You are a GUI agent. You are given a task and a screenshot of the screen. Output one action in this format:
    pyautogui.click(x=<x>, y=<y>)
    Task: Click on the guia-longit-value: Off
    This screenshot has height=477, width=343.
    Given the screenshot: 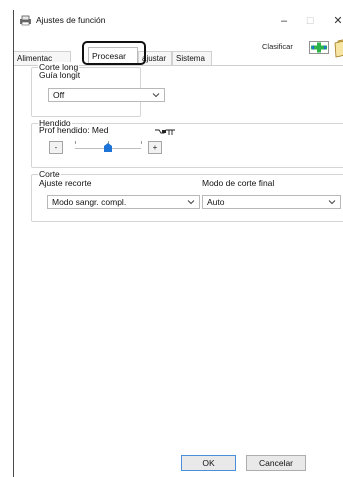 What is the action you would take?
    pyautogui.click(x=59, y=95)
    